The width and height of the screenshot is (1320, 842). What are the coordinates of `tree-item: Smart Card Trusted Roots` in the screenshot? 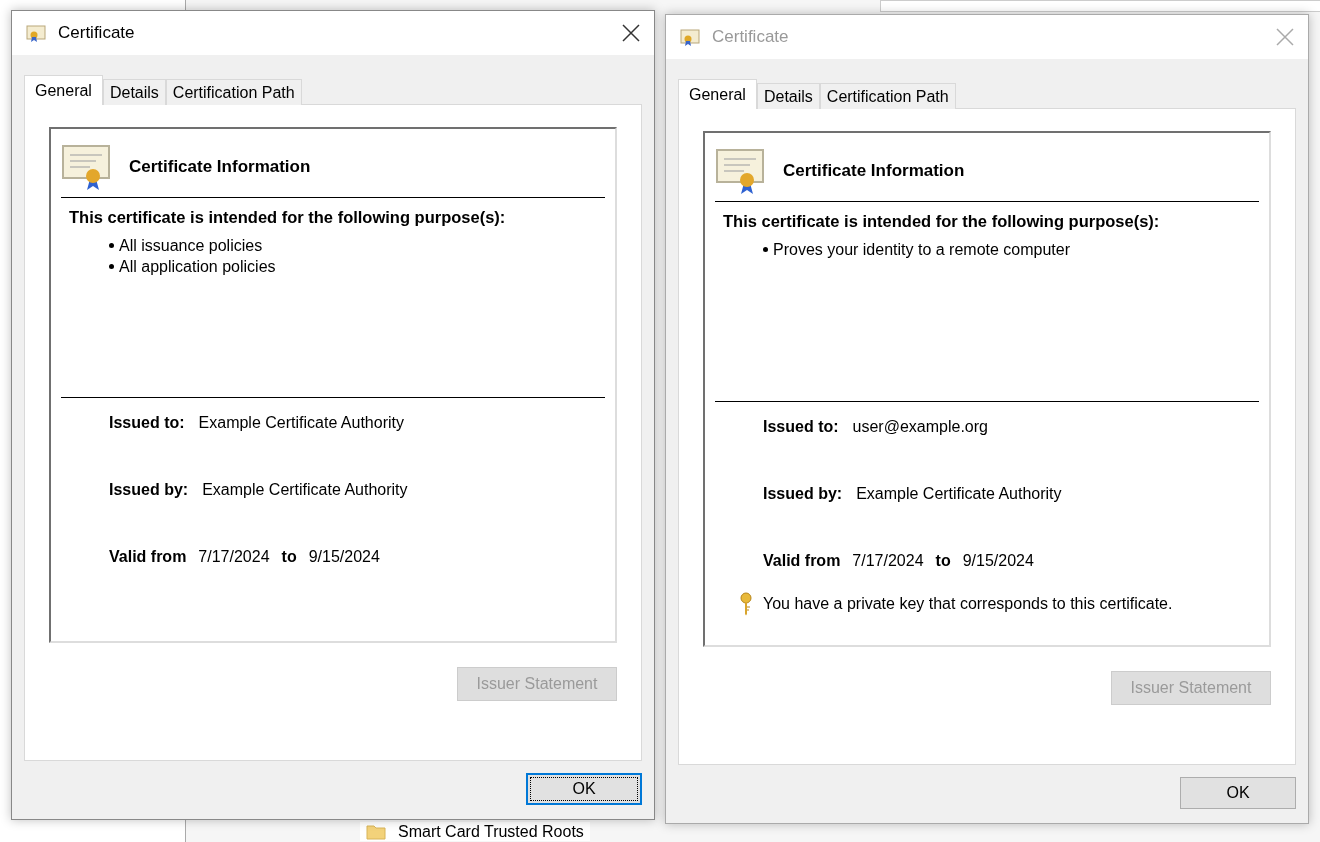 It's located at (475, 831).